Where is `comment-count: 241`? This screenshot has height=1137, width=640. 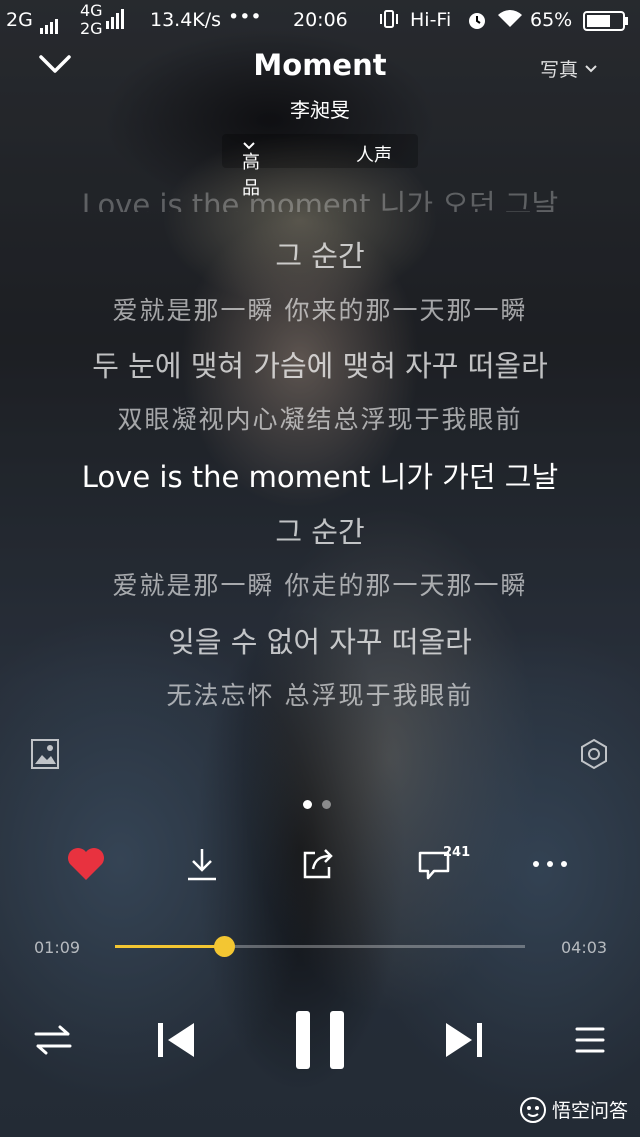
comment-count: 241 is located at coordinates (457, 852).